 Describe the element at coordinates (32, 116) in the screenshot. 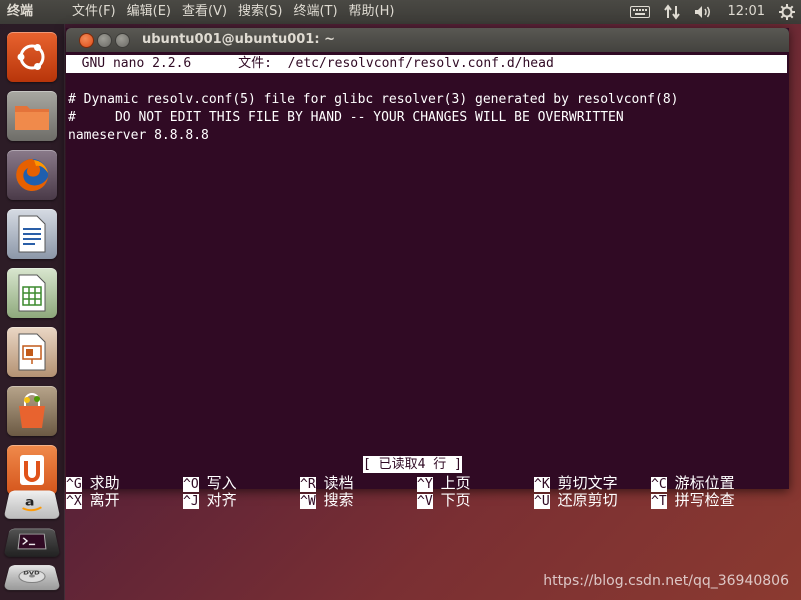

I see `files-icon` at that location.